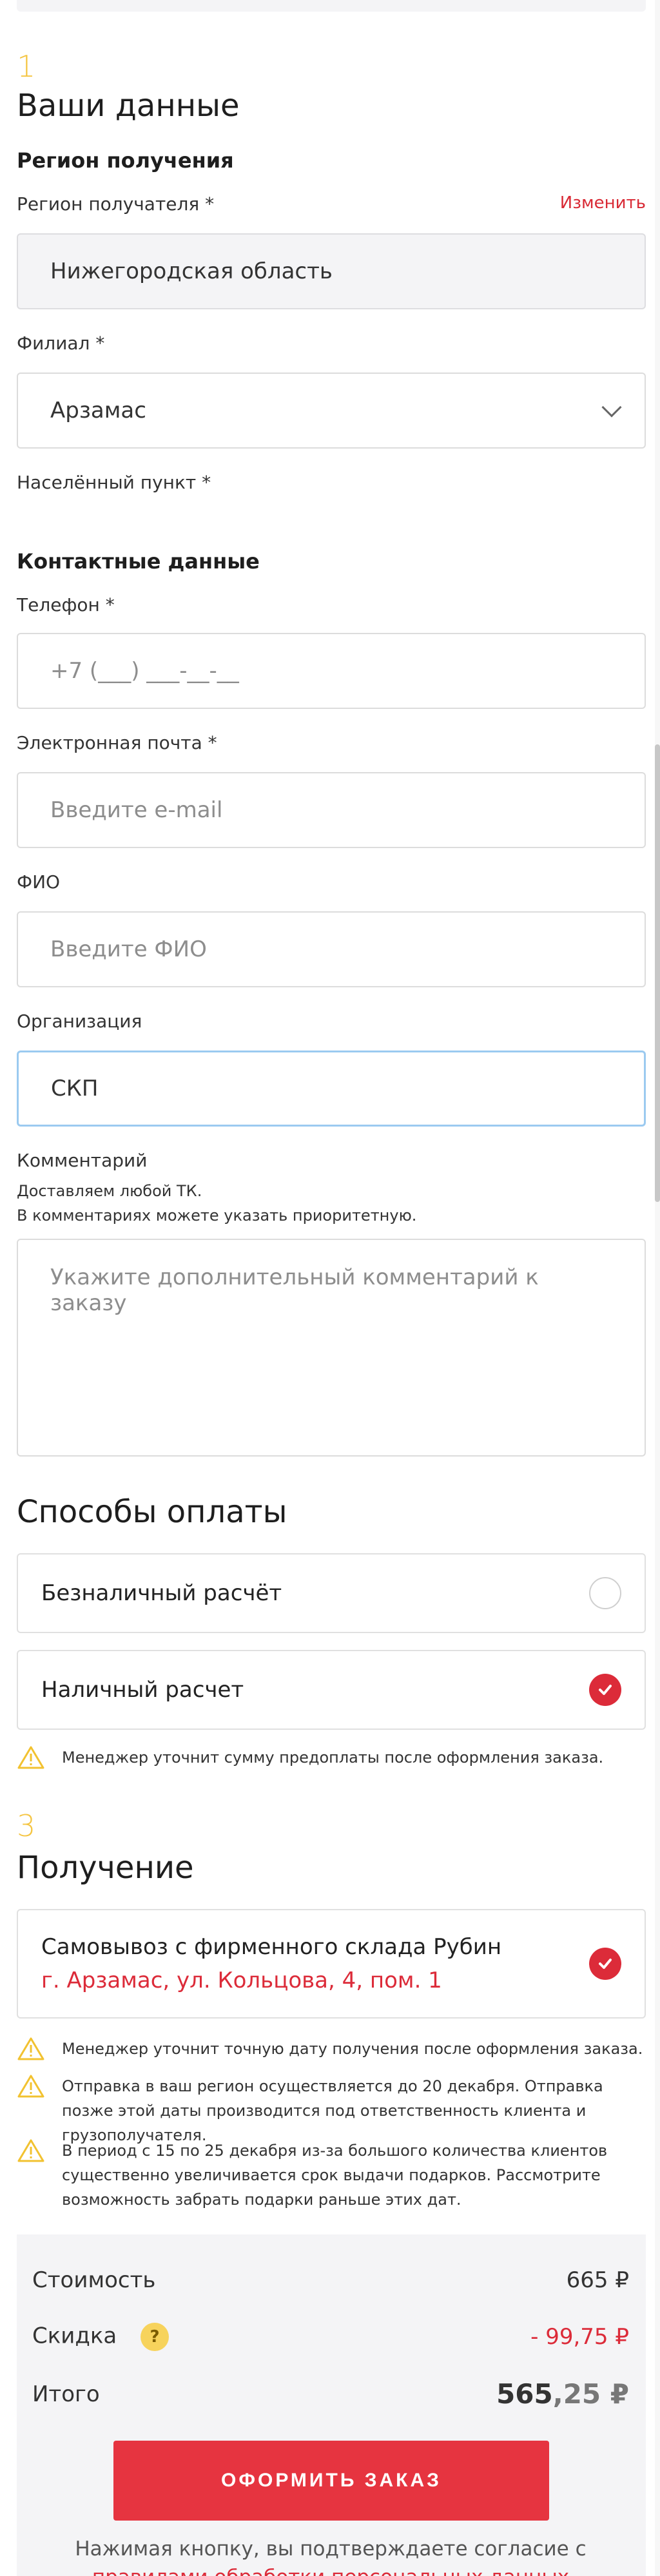  I want to click on org-field, so click(331, 1089).